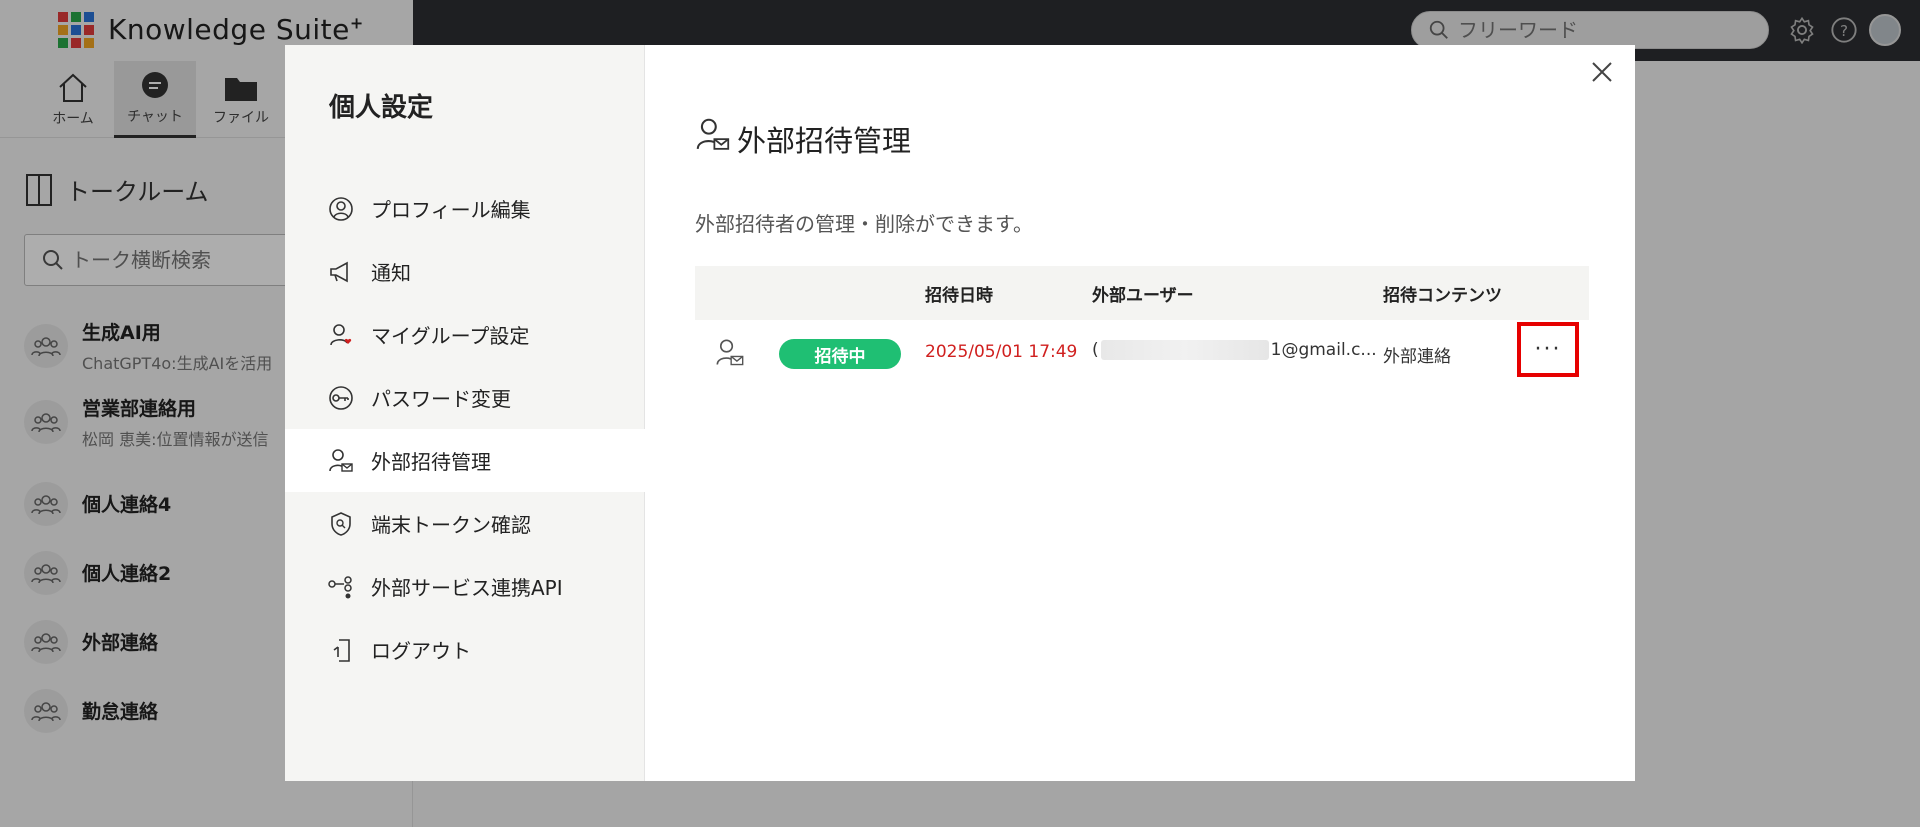 The image size is (1920, 827). I want to click on menu-item-label: 外部サービス連携API, so click(467, 588).